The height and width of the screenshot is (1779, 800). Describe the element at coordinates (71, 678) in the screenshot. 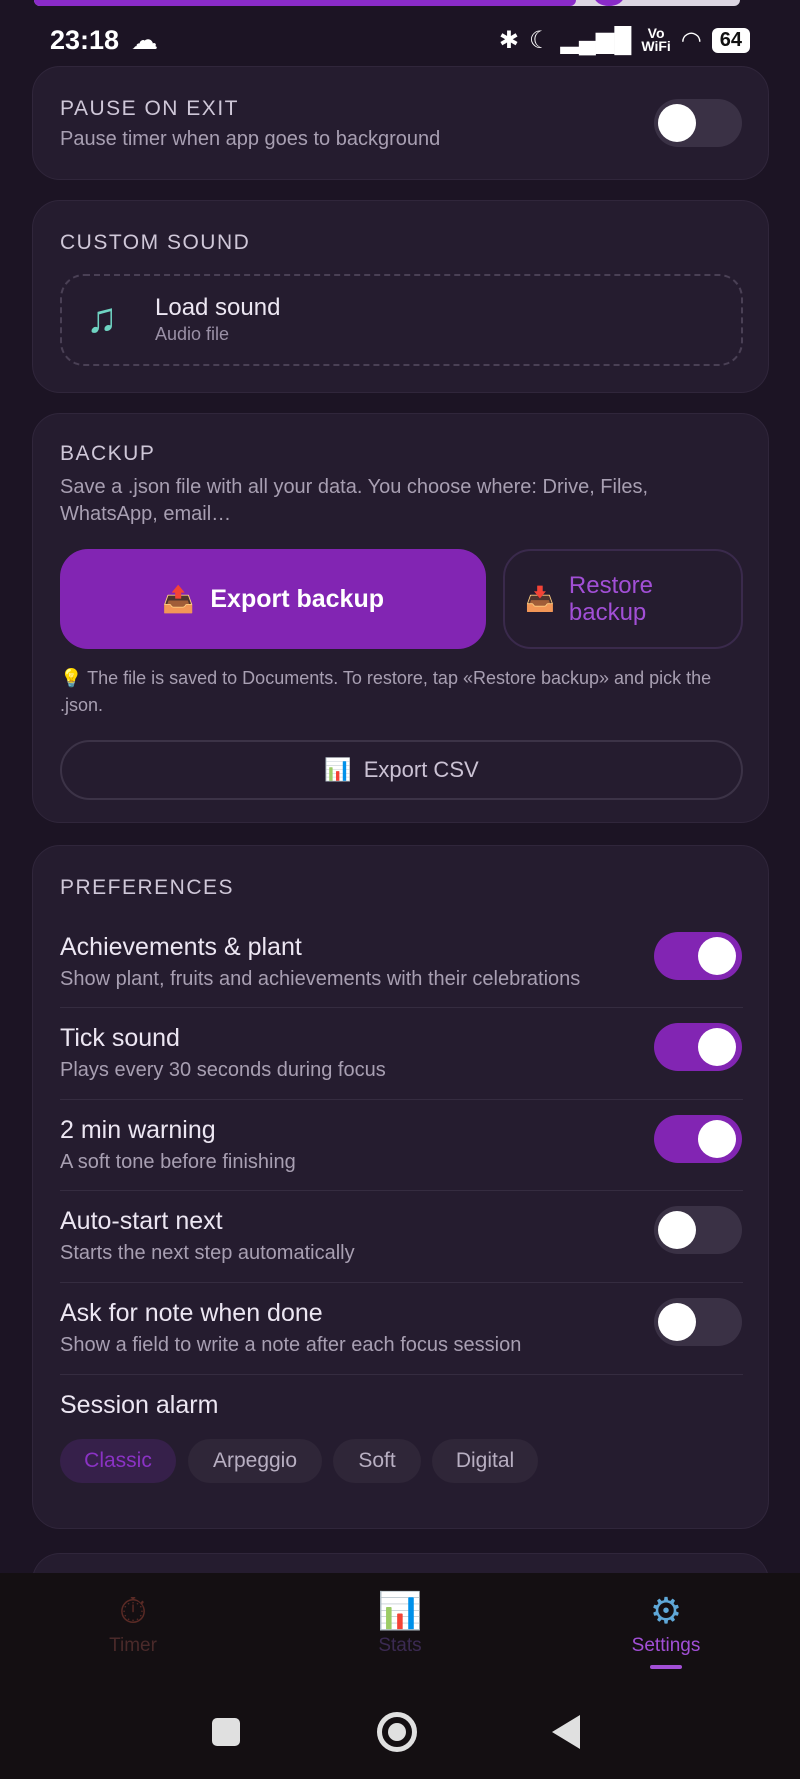

I see `lightbulb-icon: 💡` at that location.